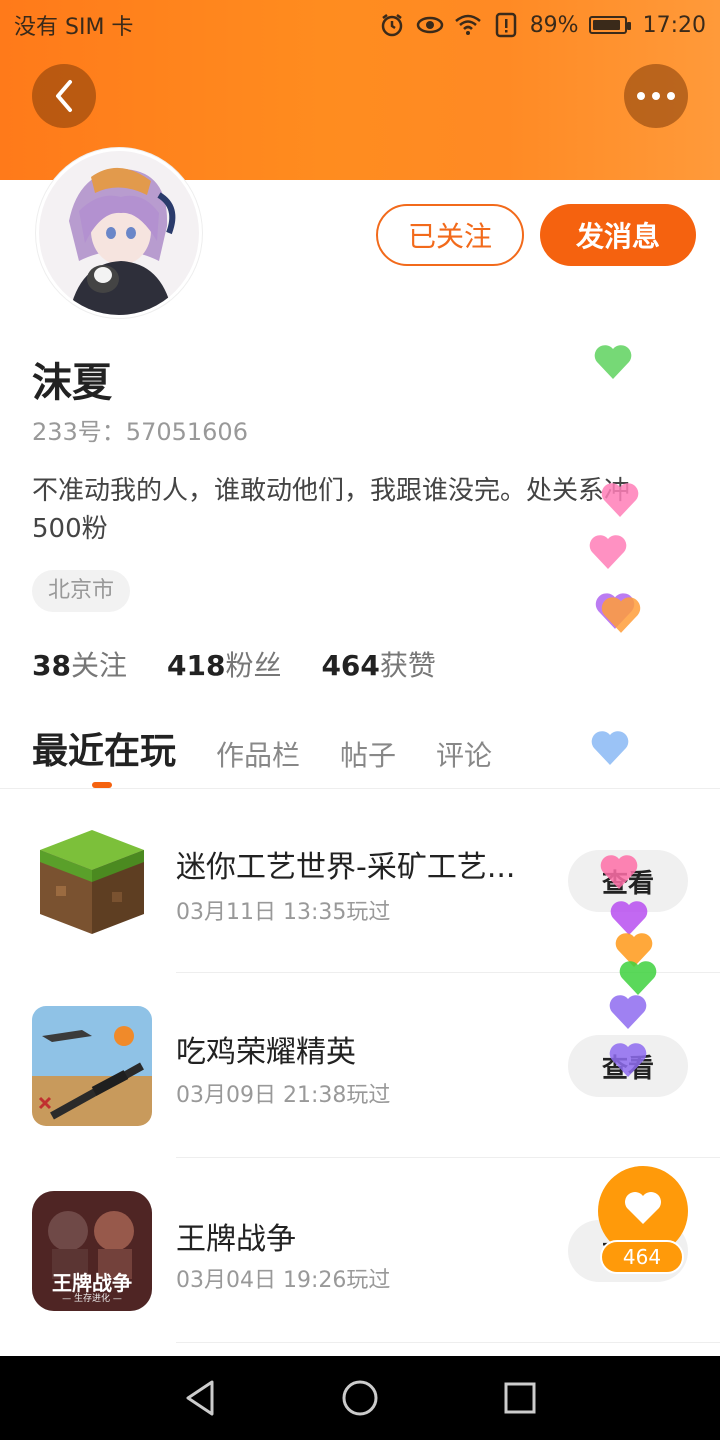 This screenshot has height=1440, width=720. Describe the element at coordinates (674, 25) in the screenshot. I see `clock: 17:20` at that location.